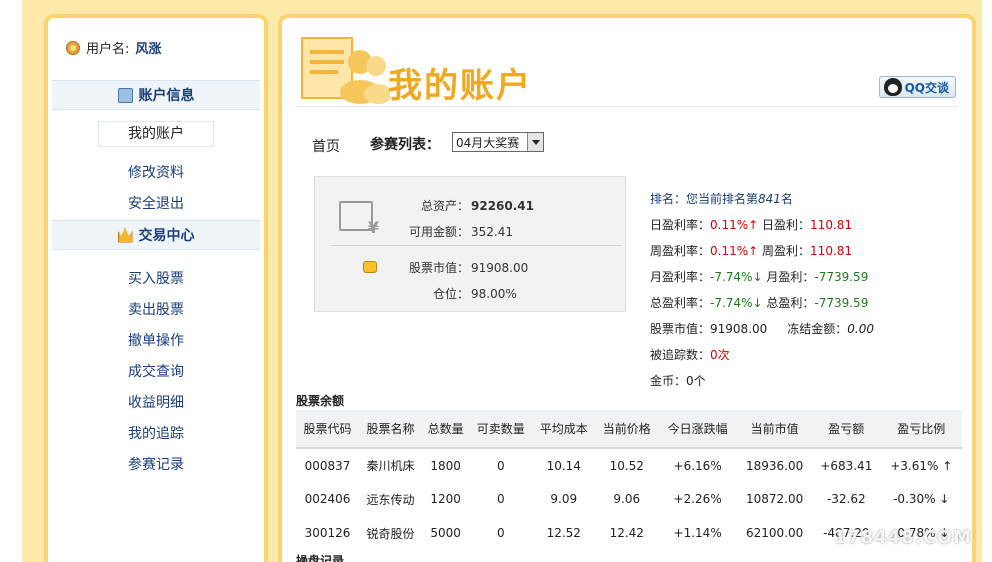 This screenshot has height=562, width=992. What do you see at coordinates (535, 142) in the screenshot?
I see `dropdown-arrow-icon` at bounding box center [535, 142].